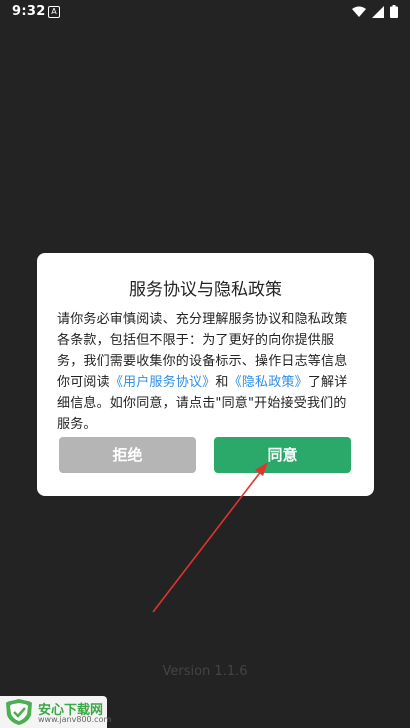  I want to click on body-text-and: 和, so click(222, 382).